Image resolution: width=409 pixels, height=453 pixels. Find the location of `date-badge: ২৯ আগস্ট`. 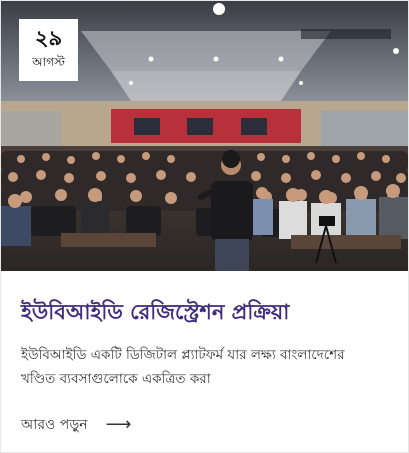

date-badge: ২৯ আগস্ট is located at coordinates (48, 50).